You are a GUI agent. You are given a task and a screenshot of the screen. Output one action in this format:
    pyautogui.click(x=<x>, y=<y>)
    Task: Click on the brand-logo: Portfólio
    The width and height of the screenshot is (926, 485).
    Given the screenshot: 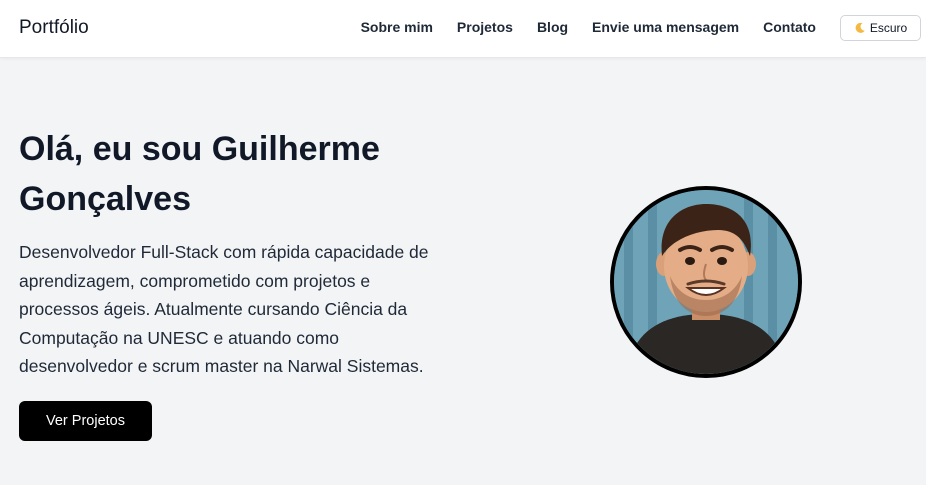 What is the action you would take?
    pyautogui.click(x=54, y=28)
    